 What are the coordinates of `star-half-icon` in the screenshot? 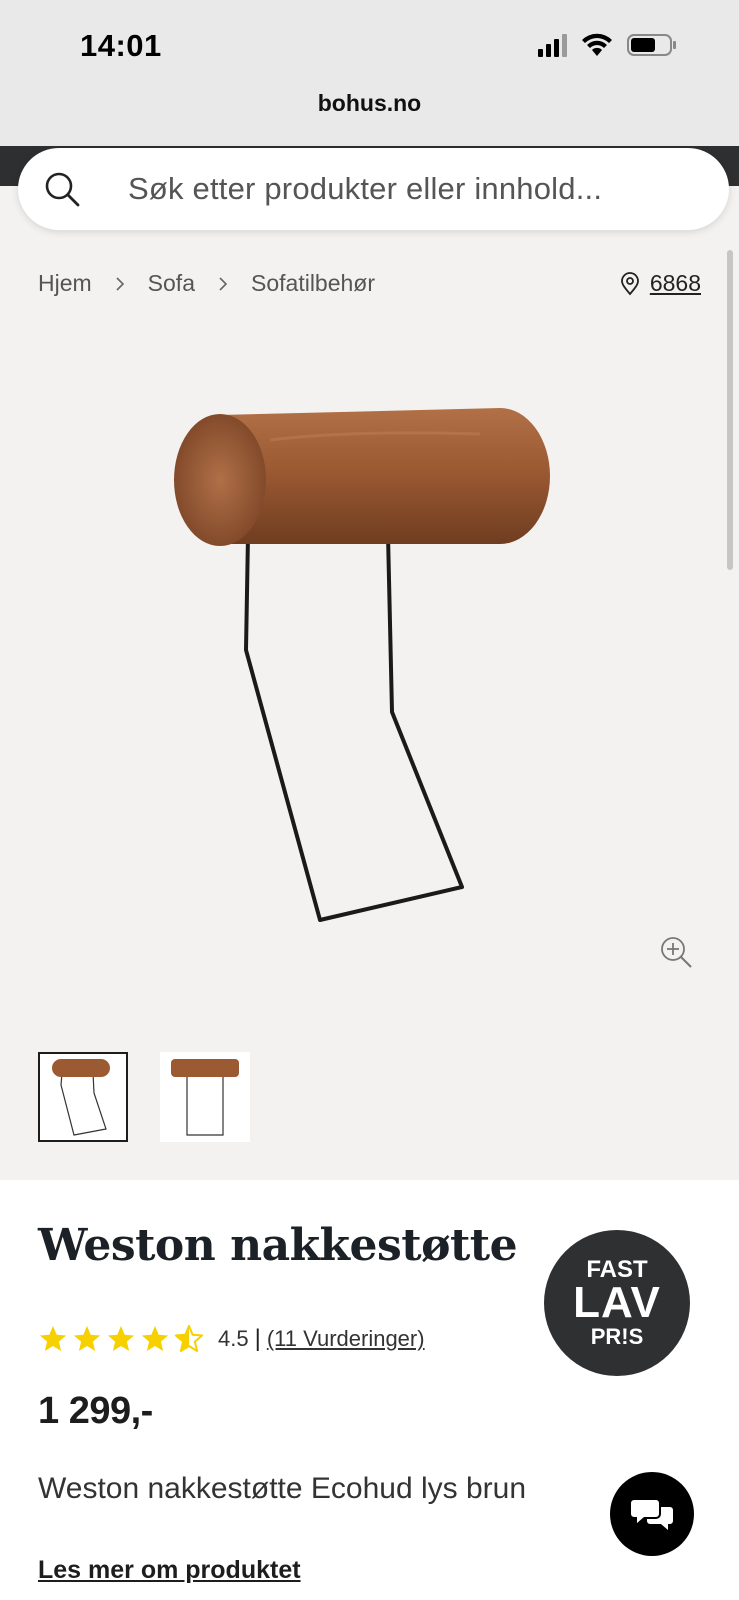 It's located at (189, 1338).